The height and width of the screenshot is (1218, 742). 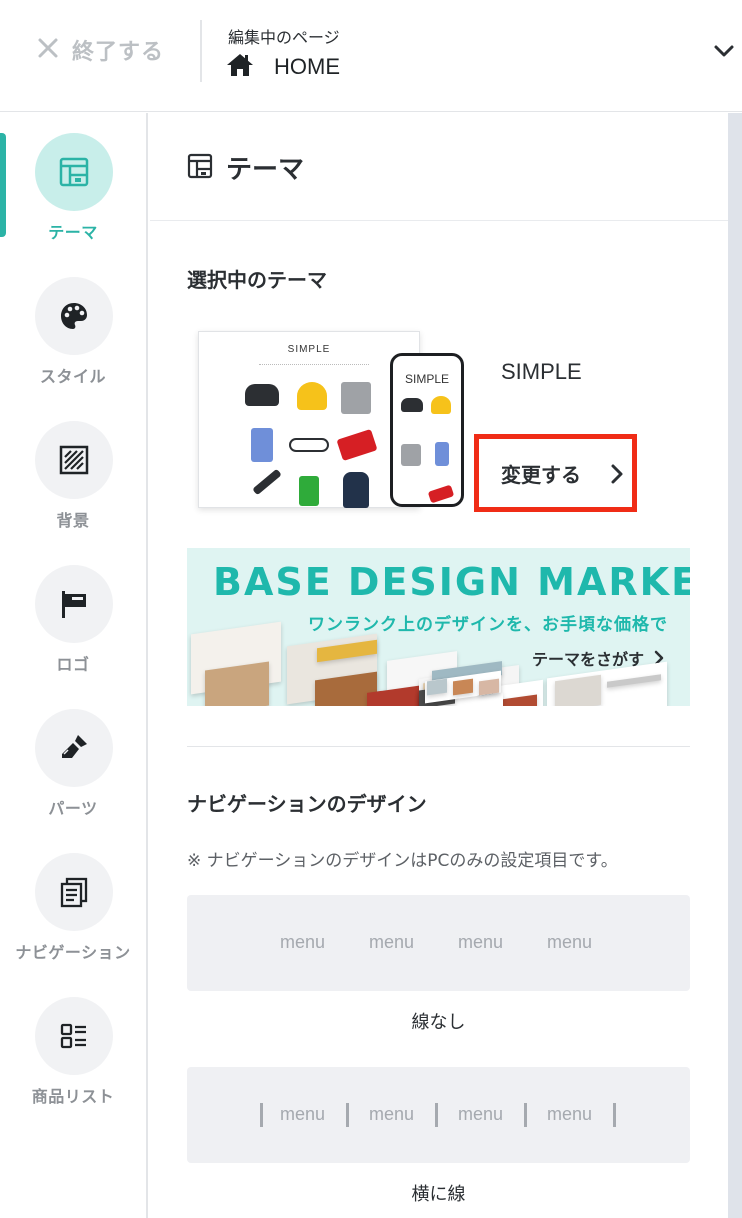 I want to click on sidebar-item-theme: テーマ, so click(x=73, y=198).